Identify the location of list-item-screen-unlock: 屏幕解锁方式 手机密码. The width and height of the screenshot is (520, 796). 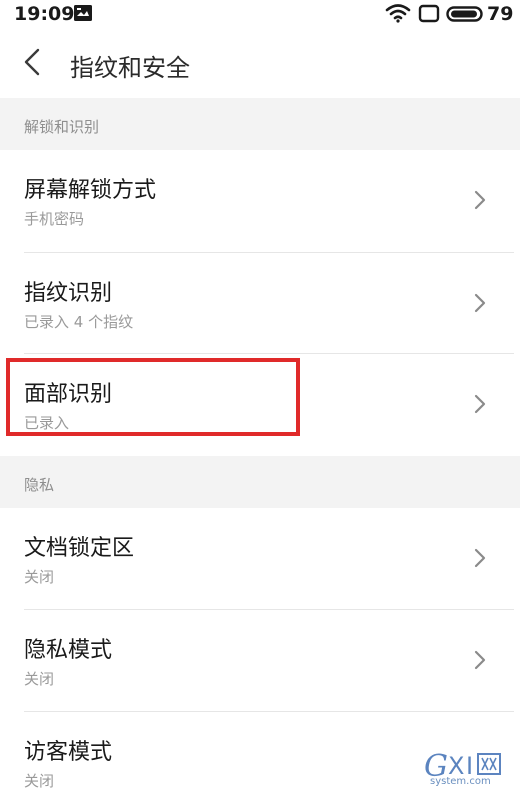
(260, 200).